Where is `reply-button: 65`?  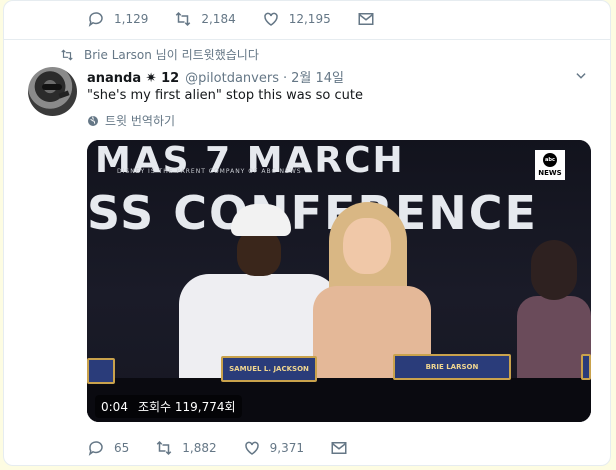
reply-button: 65 is located at coordinates (108, 448).